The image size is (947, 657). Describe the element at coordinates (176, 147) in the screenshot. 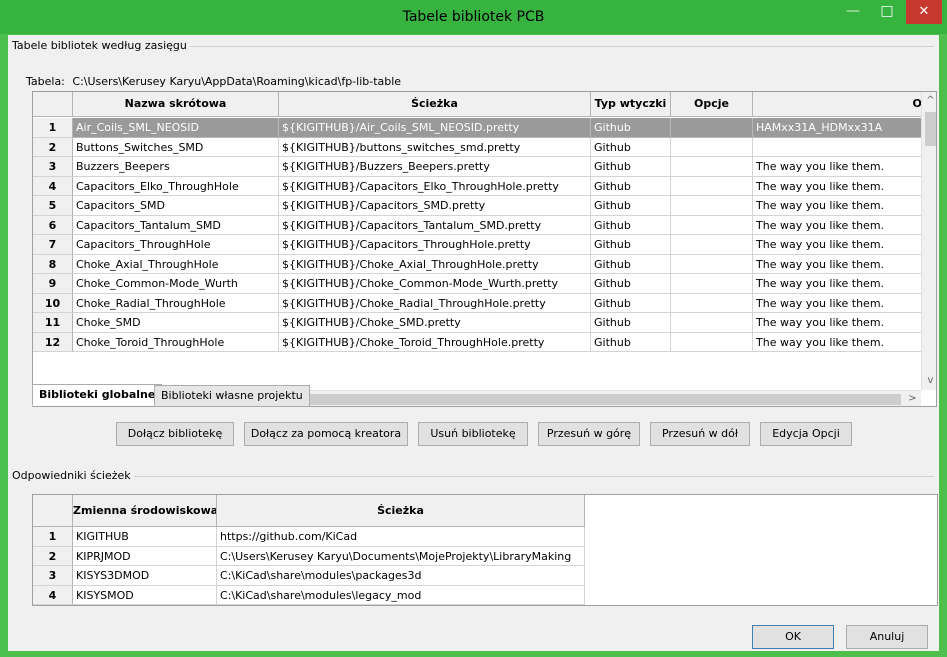

I see `cell-name: Buttons_Switches_SMD` at that location.